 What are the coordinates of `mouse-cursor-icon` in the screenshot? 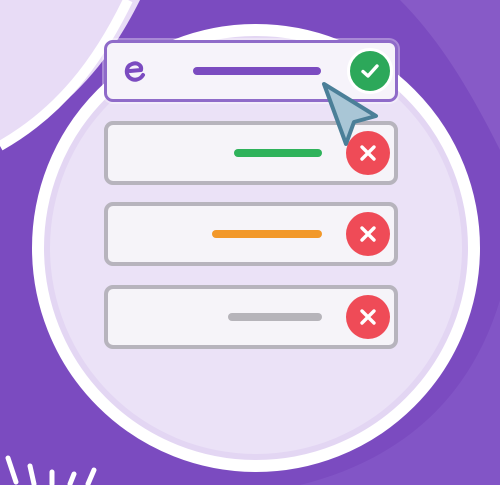 It's located at (350, 114).